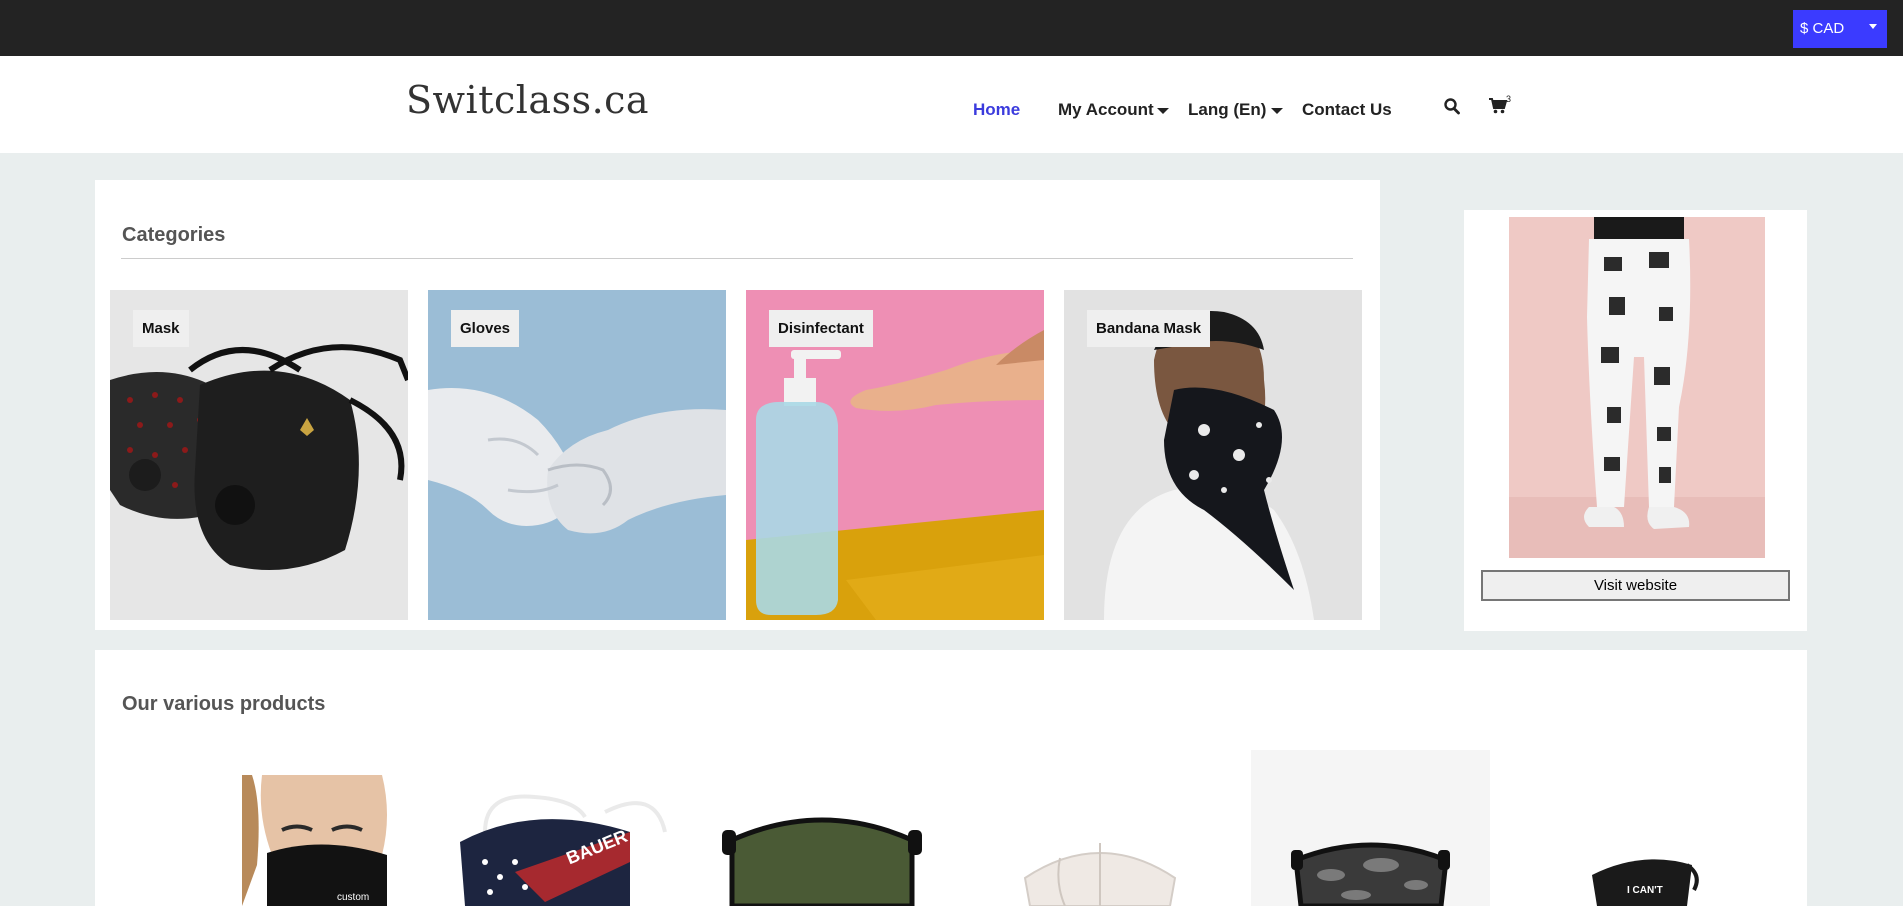 The width and height of the screenshot is (1903, 906). What do you see at coordinates (161, 328) in the screenshot?
I see `category-label: Mask` at bounding box center [161, 328].